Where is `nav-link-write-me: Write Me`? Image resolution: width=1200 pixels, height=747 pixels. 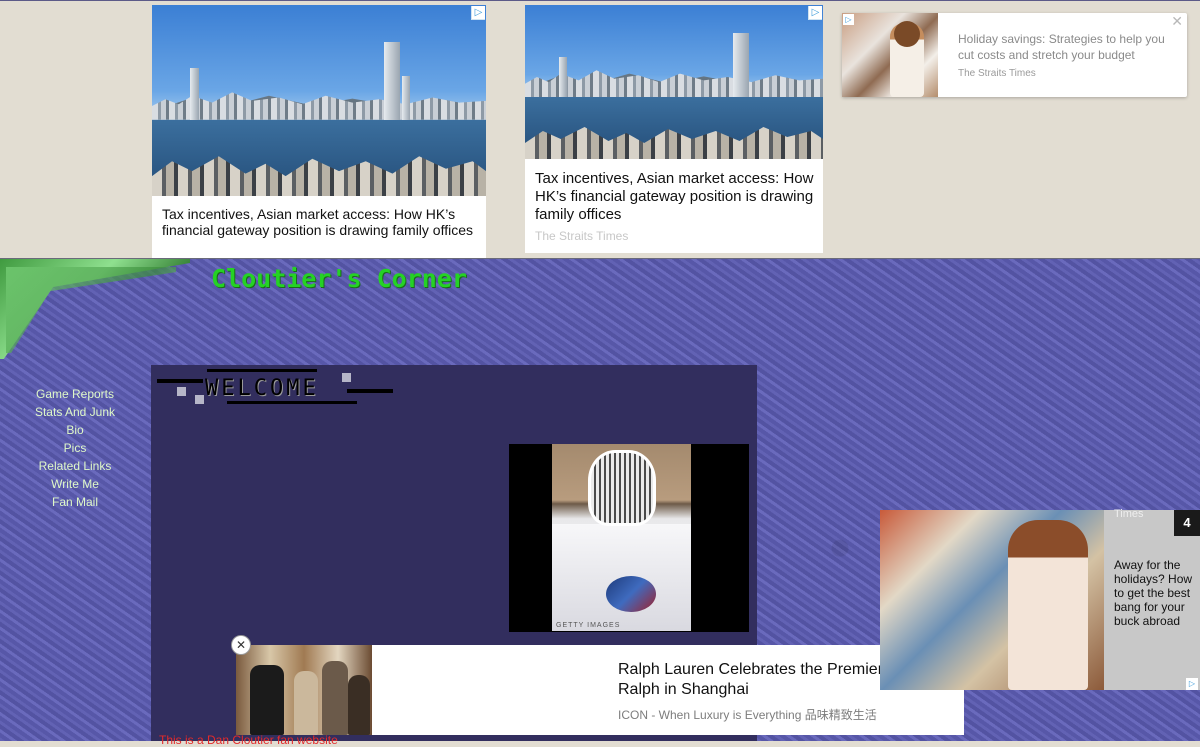 nav-link-write-me: Write Me is located at coordinates (75, 484).